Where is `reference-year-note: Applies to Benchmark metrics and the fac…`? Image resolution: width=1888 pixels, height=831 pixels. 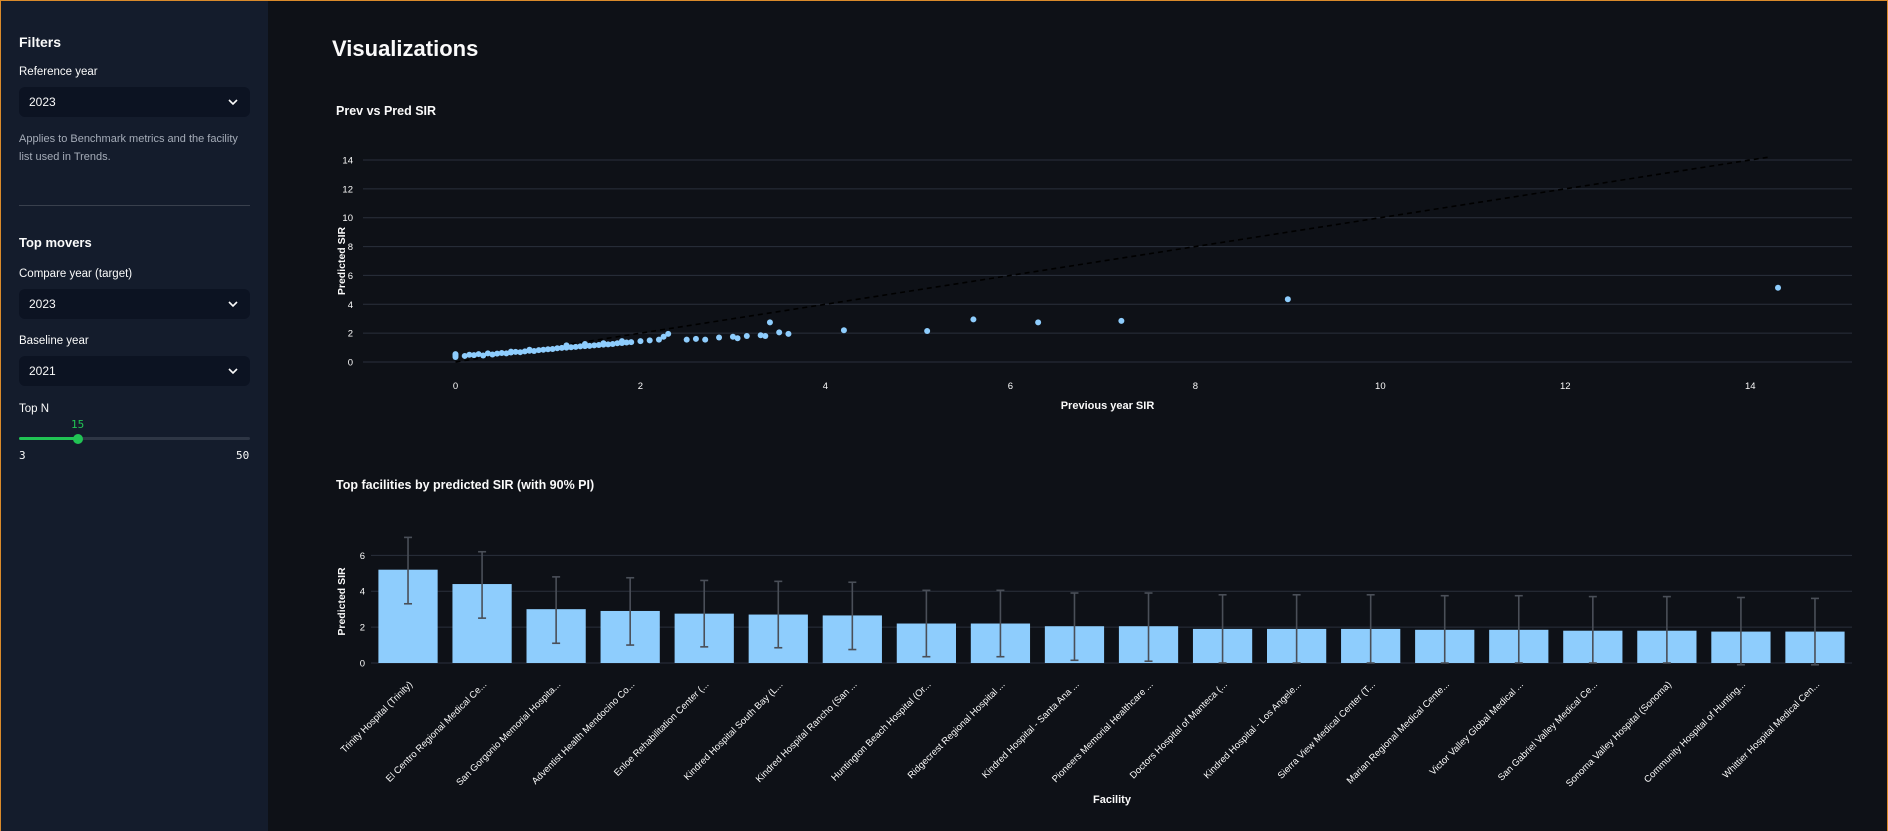
reference-year-note: Applies to Benchmark metrics and the fac… is located at coordinates (128, 148).